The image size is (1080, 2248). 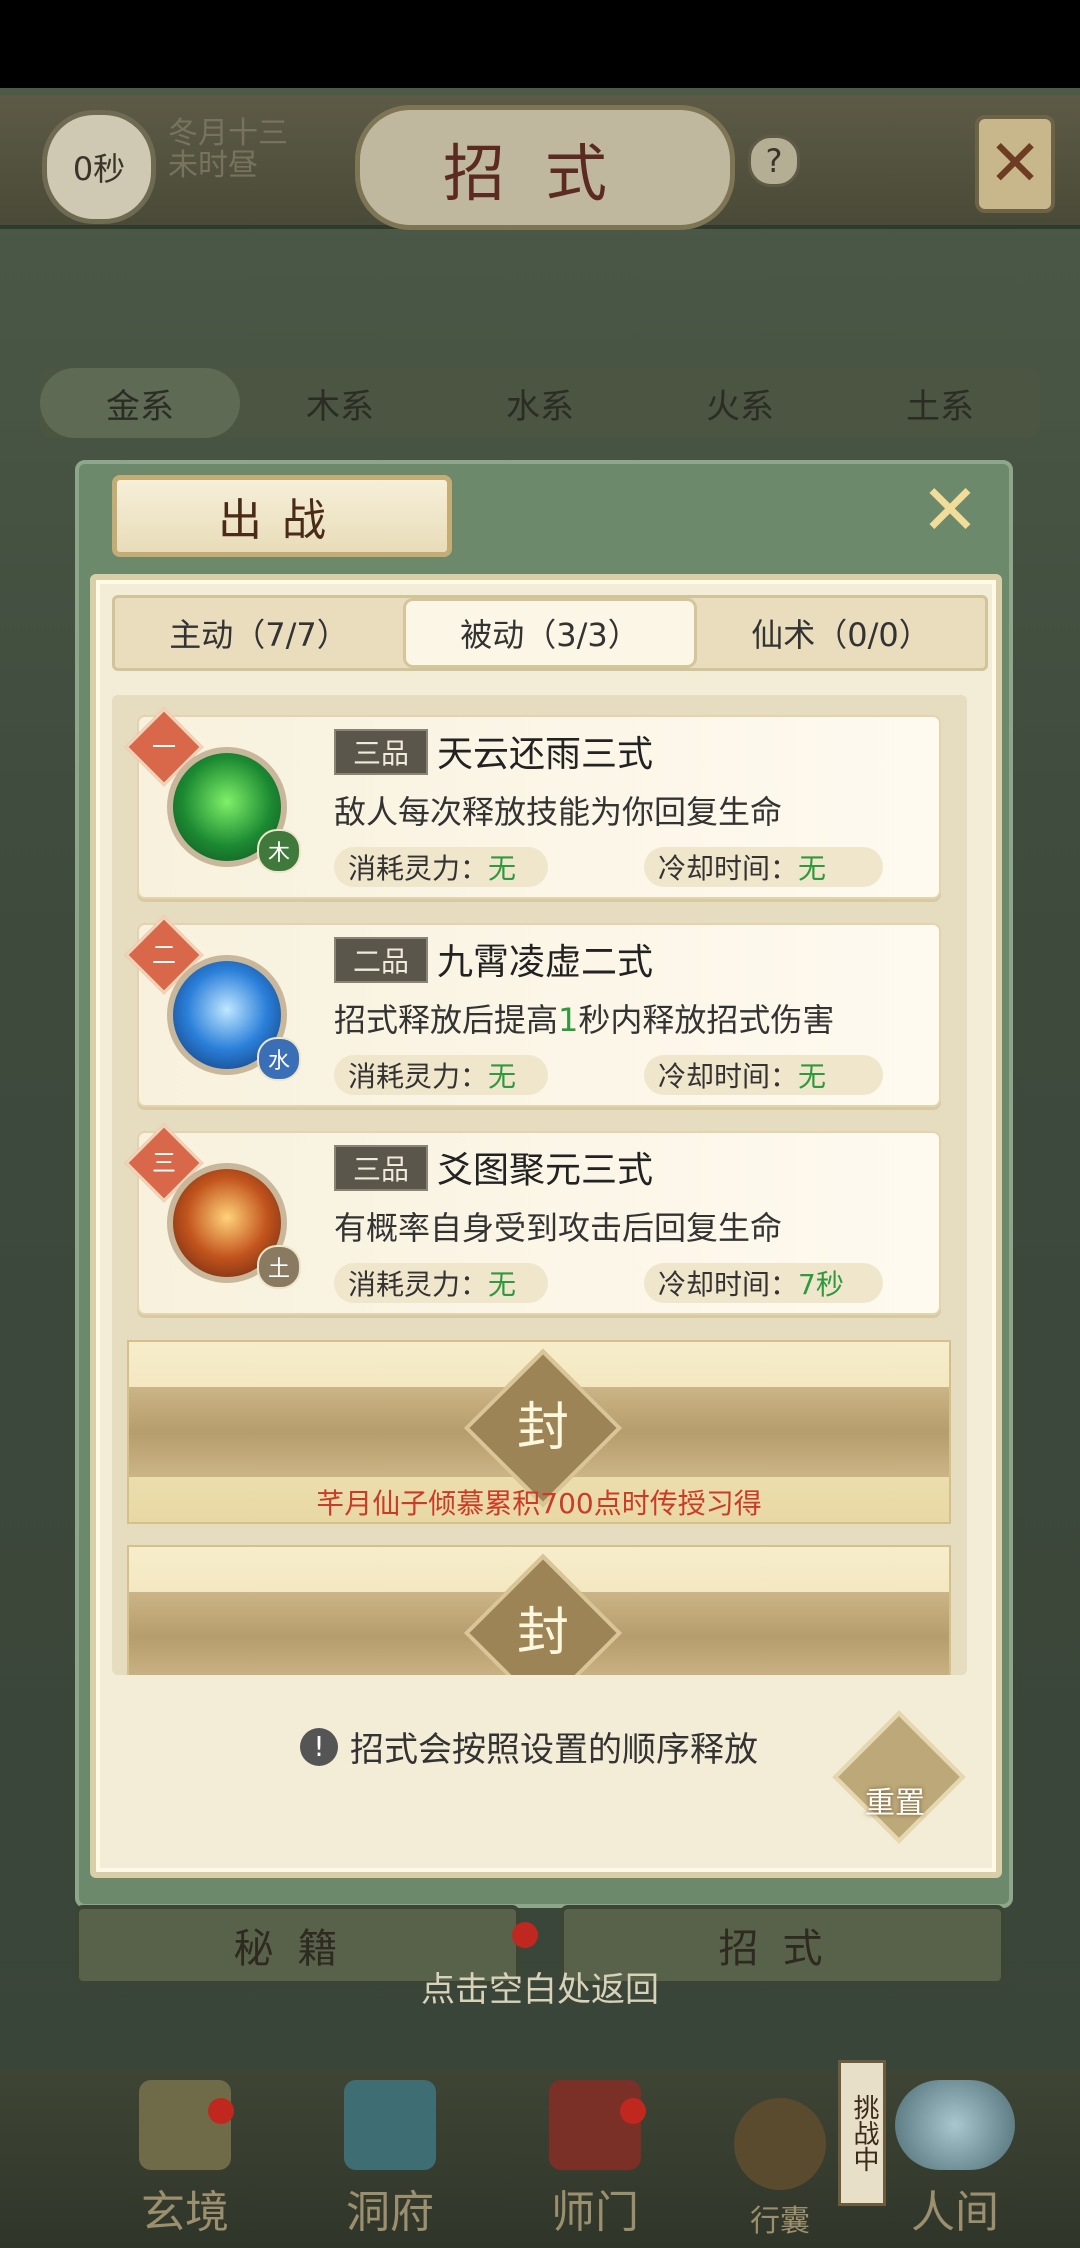 I want to click on help-button: ?, so click(x=774, y=161).